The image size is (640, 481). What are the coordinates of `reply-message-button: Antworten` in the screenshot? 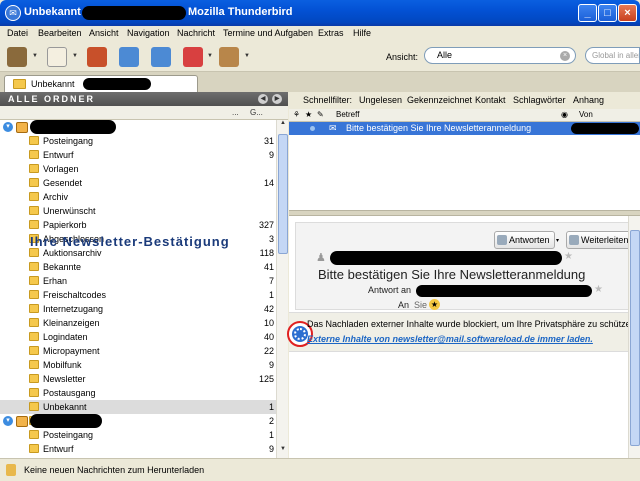 It's located at (524, 240).